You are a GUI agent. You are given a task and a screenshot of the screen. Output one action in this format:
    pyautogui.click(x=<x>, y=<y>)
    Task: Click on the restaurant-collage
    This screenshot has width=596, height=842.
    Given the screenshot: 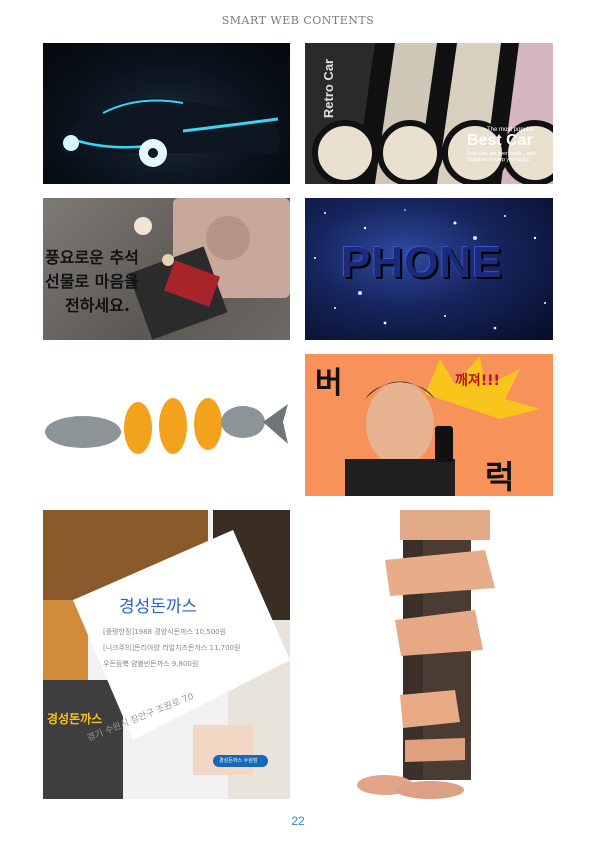 What is the action you would take?
    pyautogui.click(x=166, y=654)
    